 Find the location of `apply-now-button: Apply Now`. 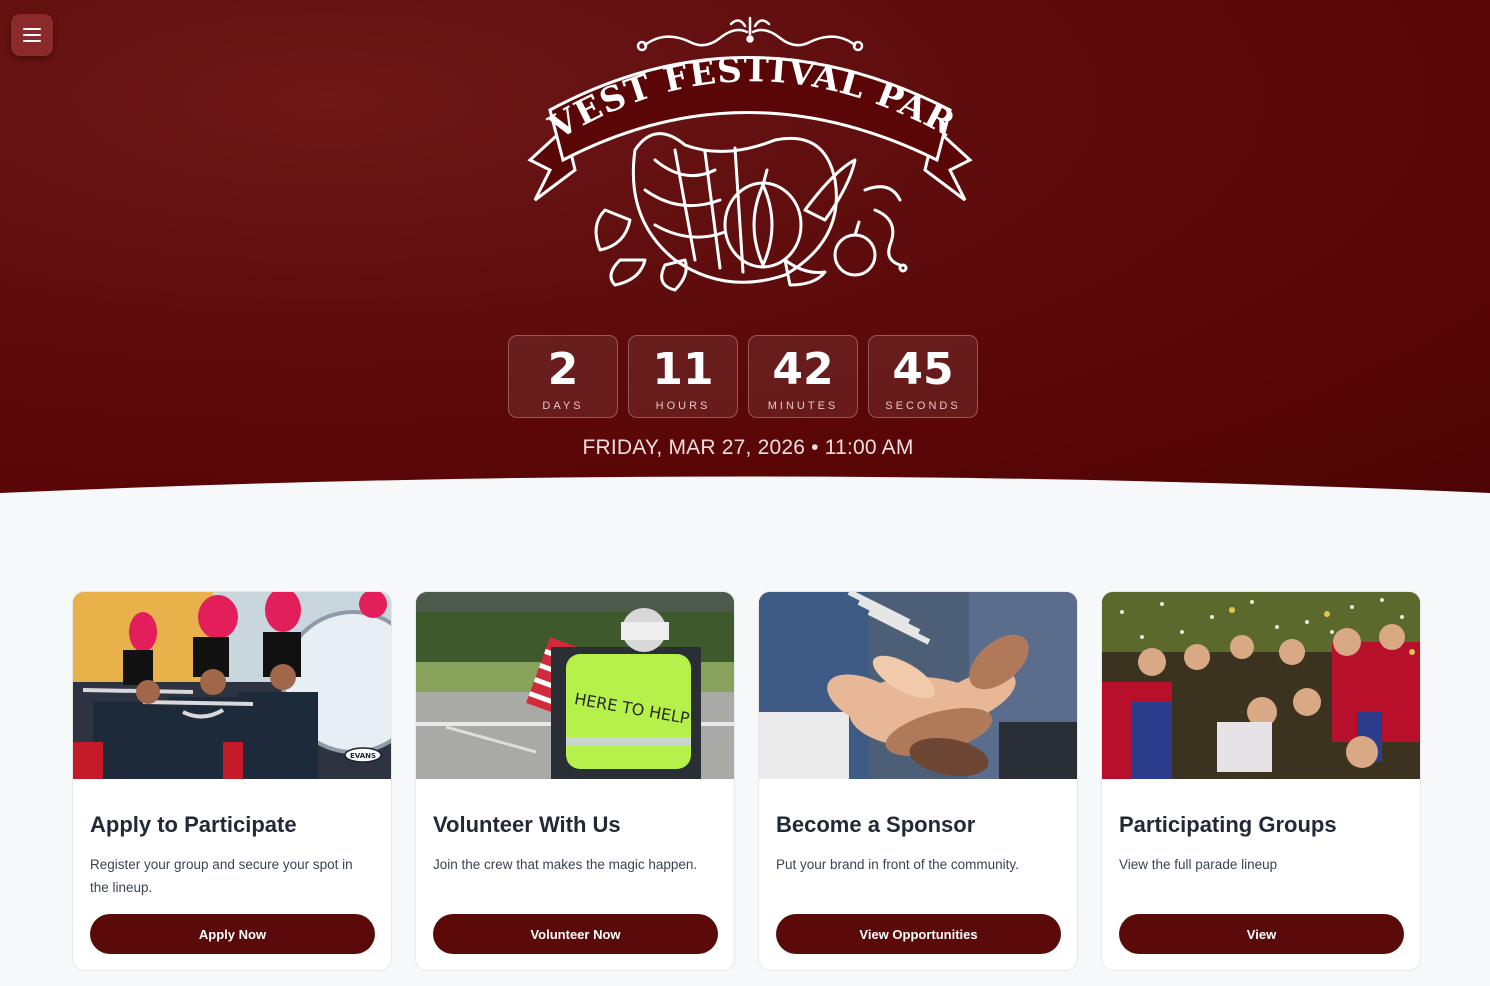

apply-now-button: Apply Now is located at coordinates (232, 934).